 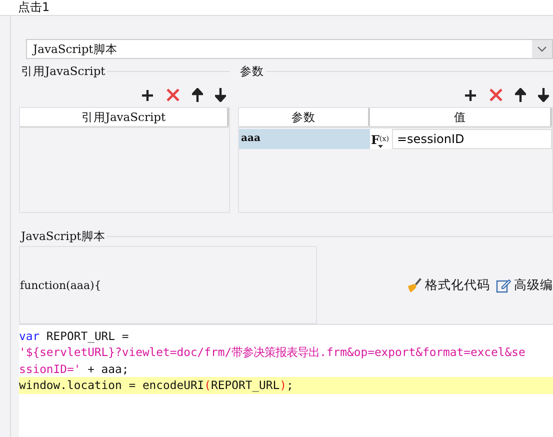 What do you see at coordinates (252, 71) in the screenshot?
I see `section-legend: 参数` at bounding box center [252, 71].